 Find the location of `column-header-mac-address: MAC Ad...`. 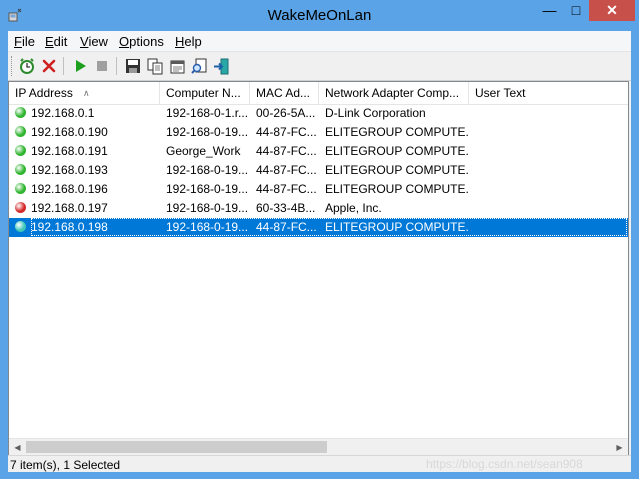

column-header-mac-address: MAC Ad... is located at coordinates (284, 93).